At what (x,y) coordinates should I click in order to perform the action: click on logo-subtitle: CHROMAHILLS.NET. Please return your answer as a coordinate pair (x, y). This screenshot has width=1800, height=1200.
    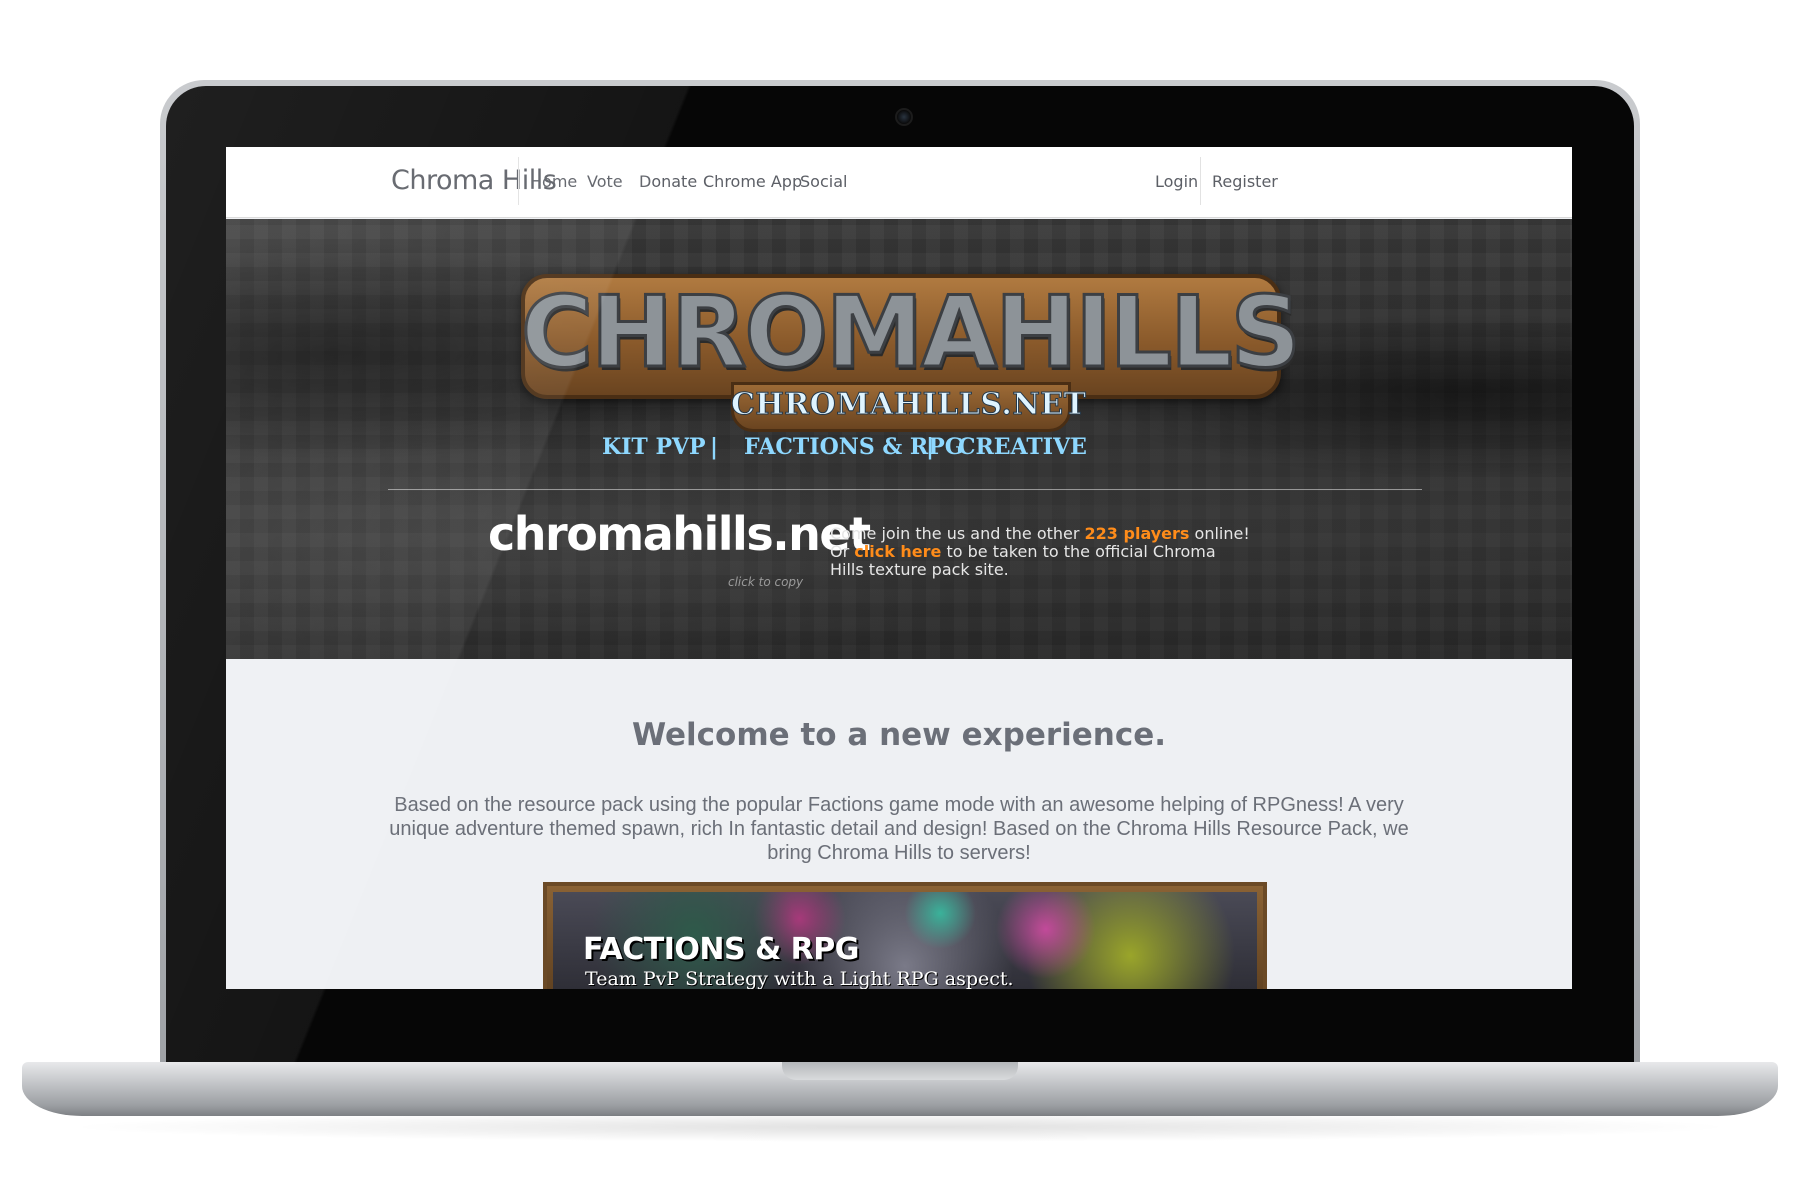
    Looking at the image, I should click on (909, 405).